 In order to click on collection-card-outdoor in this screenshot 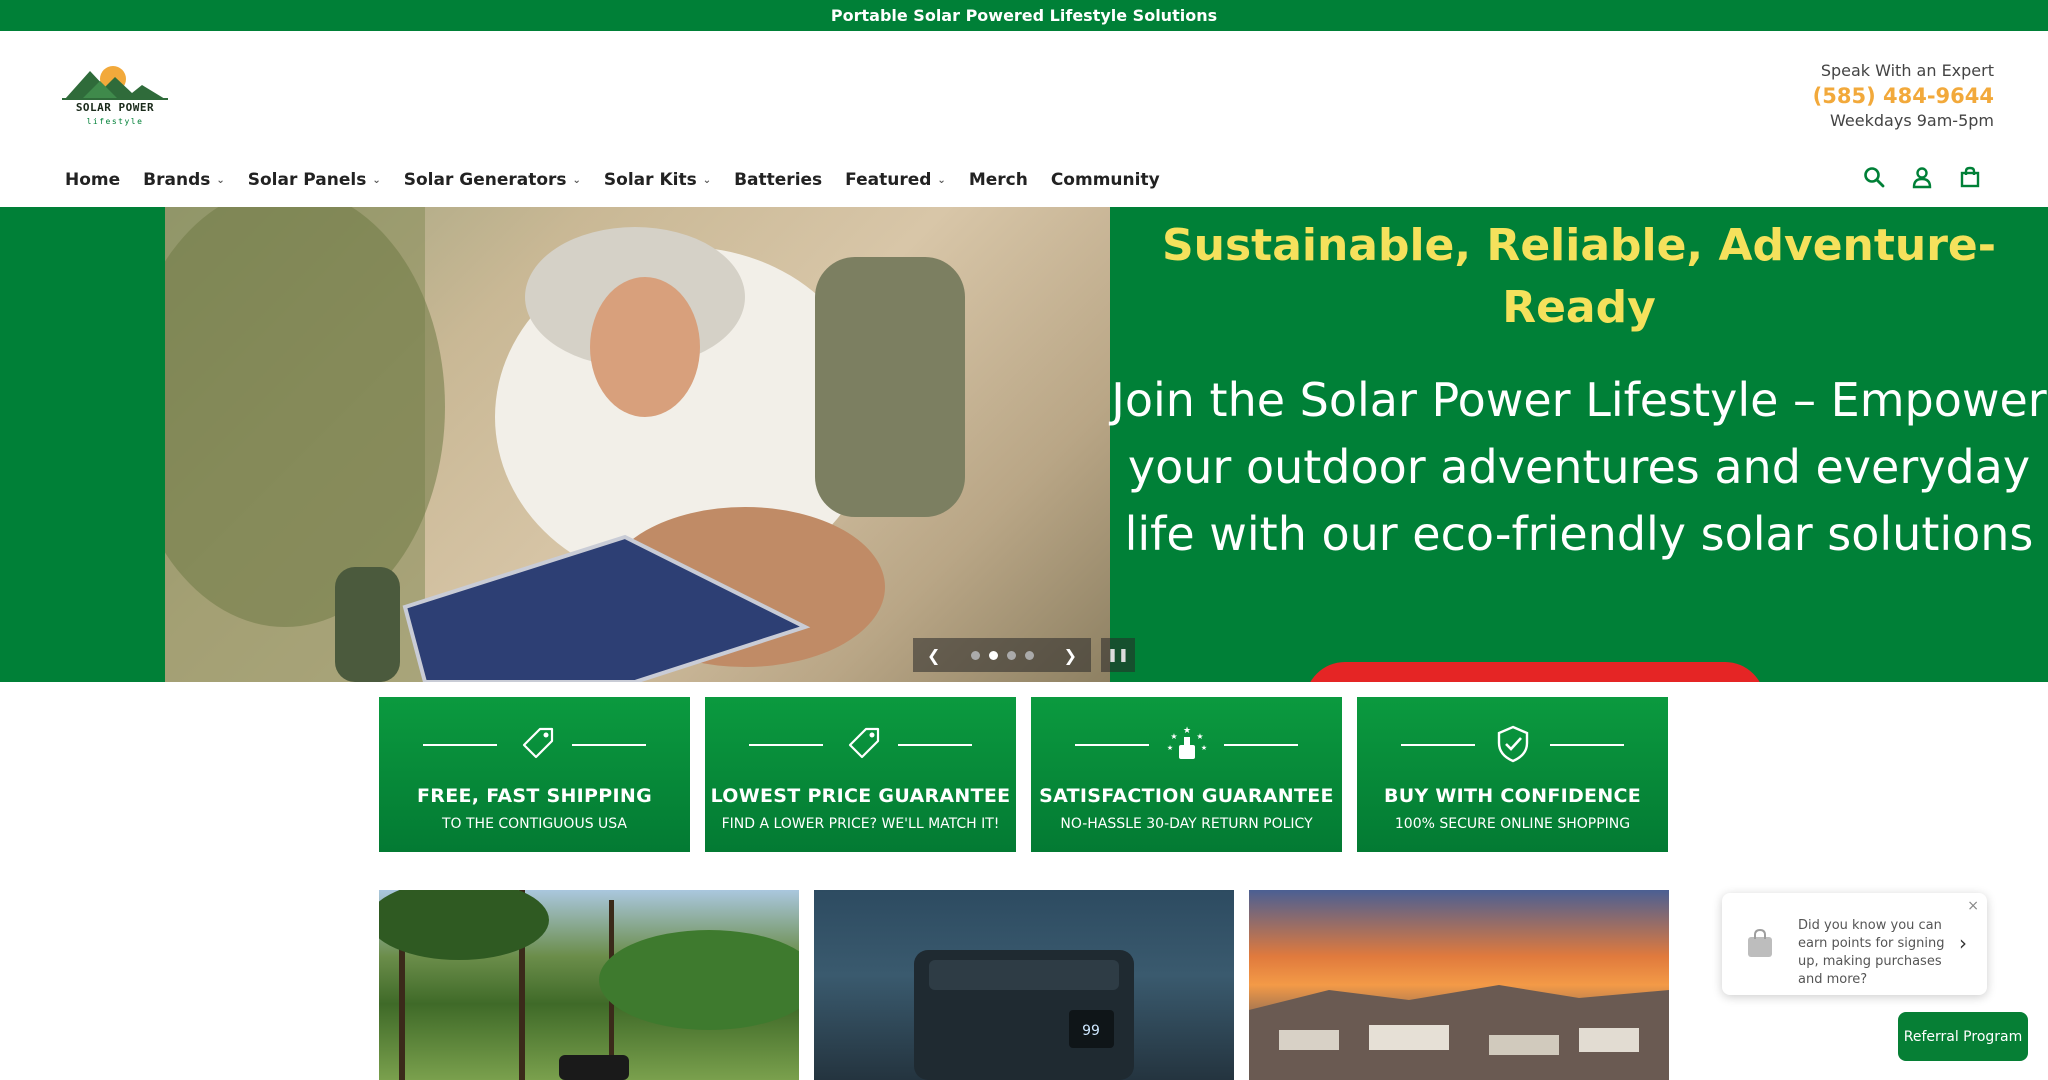, I will do `click(589, 985)`.